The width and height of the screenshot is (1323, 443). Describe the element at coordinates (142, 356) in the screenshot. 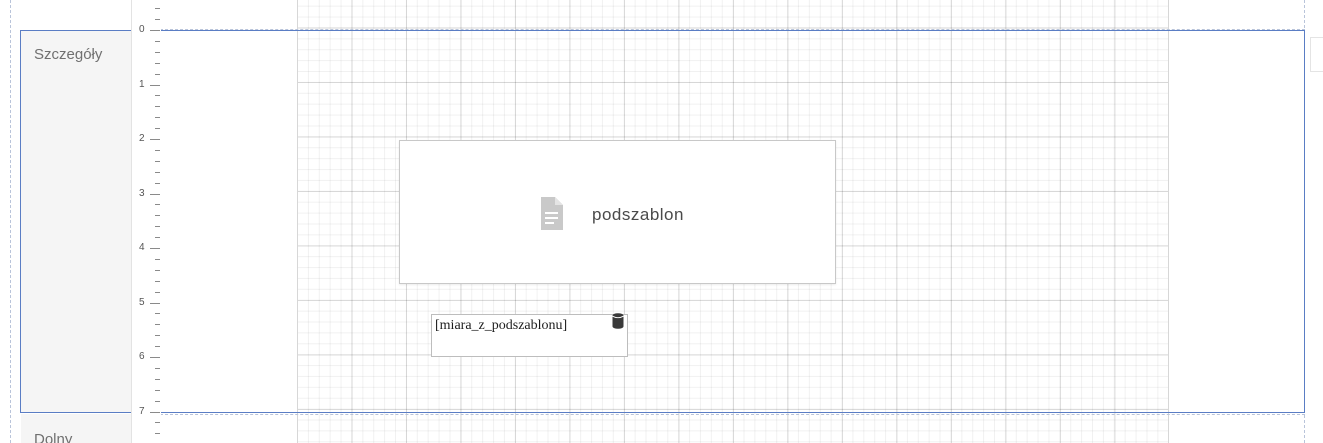

I see `ruler-number: 6` at that location.